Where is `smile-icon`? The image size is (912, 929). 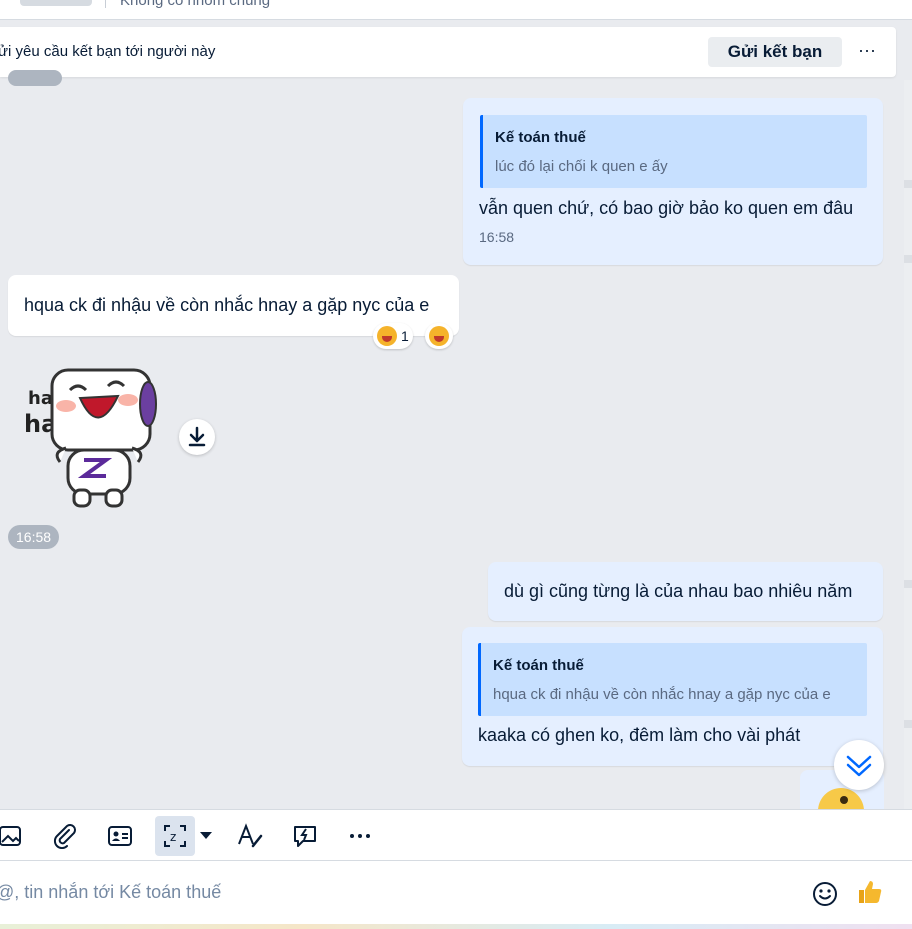 smile-icon is located at coordinates (825, 894).